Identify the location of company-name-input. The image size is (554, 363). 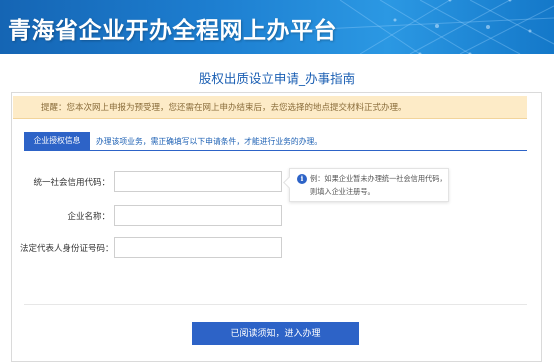
(198, 215).